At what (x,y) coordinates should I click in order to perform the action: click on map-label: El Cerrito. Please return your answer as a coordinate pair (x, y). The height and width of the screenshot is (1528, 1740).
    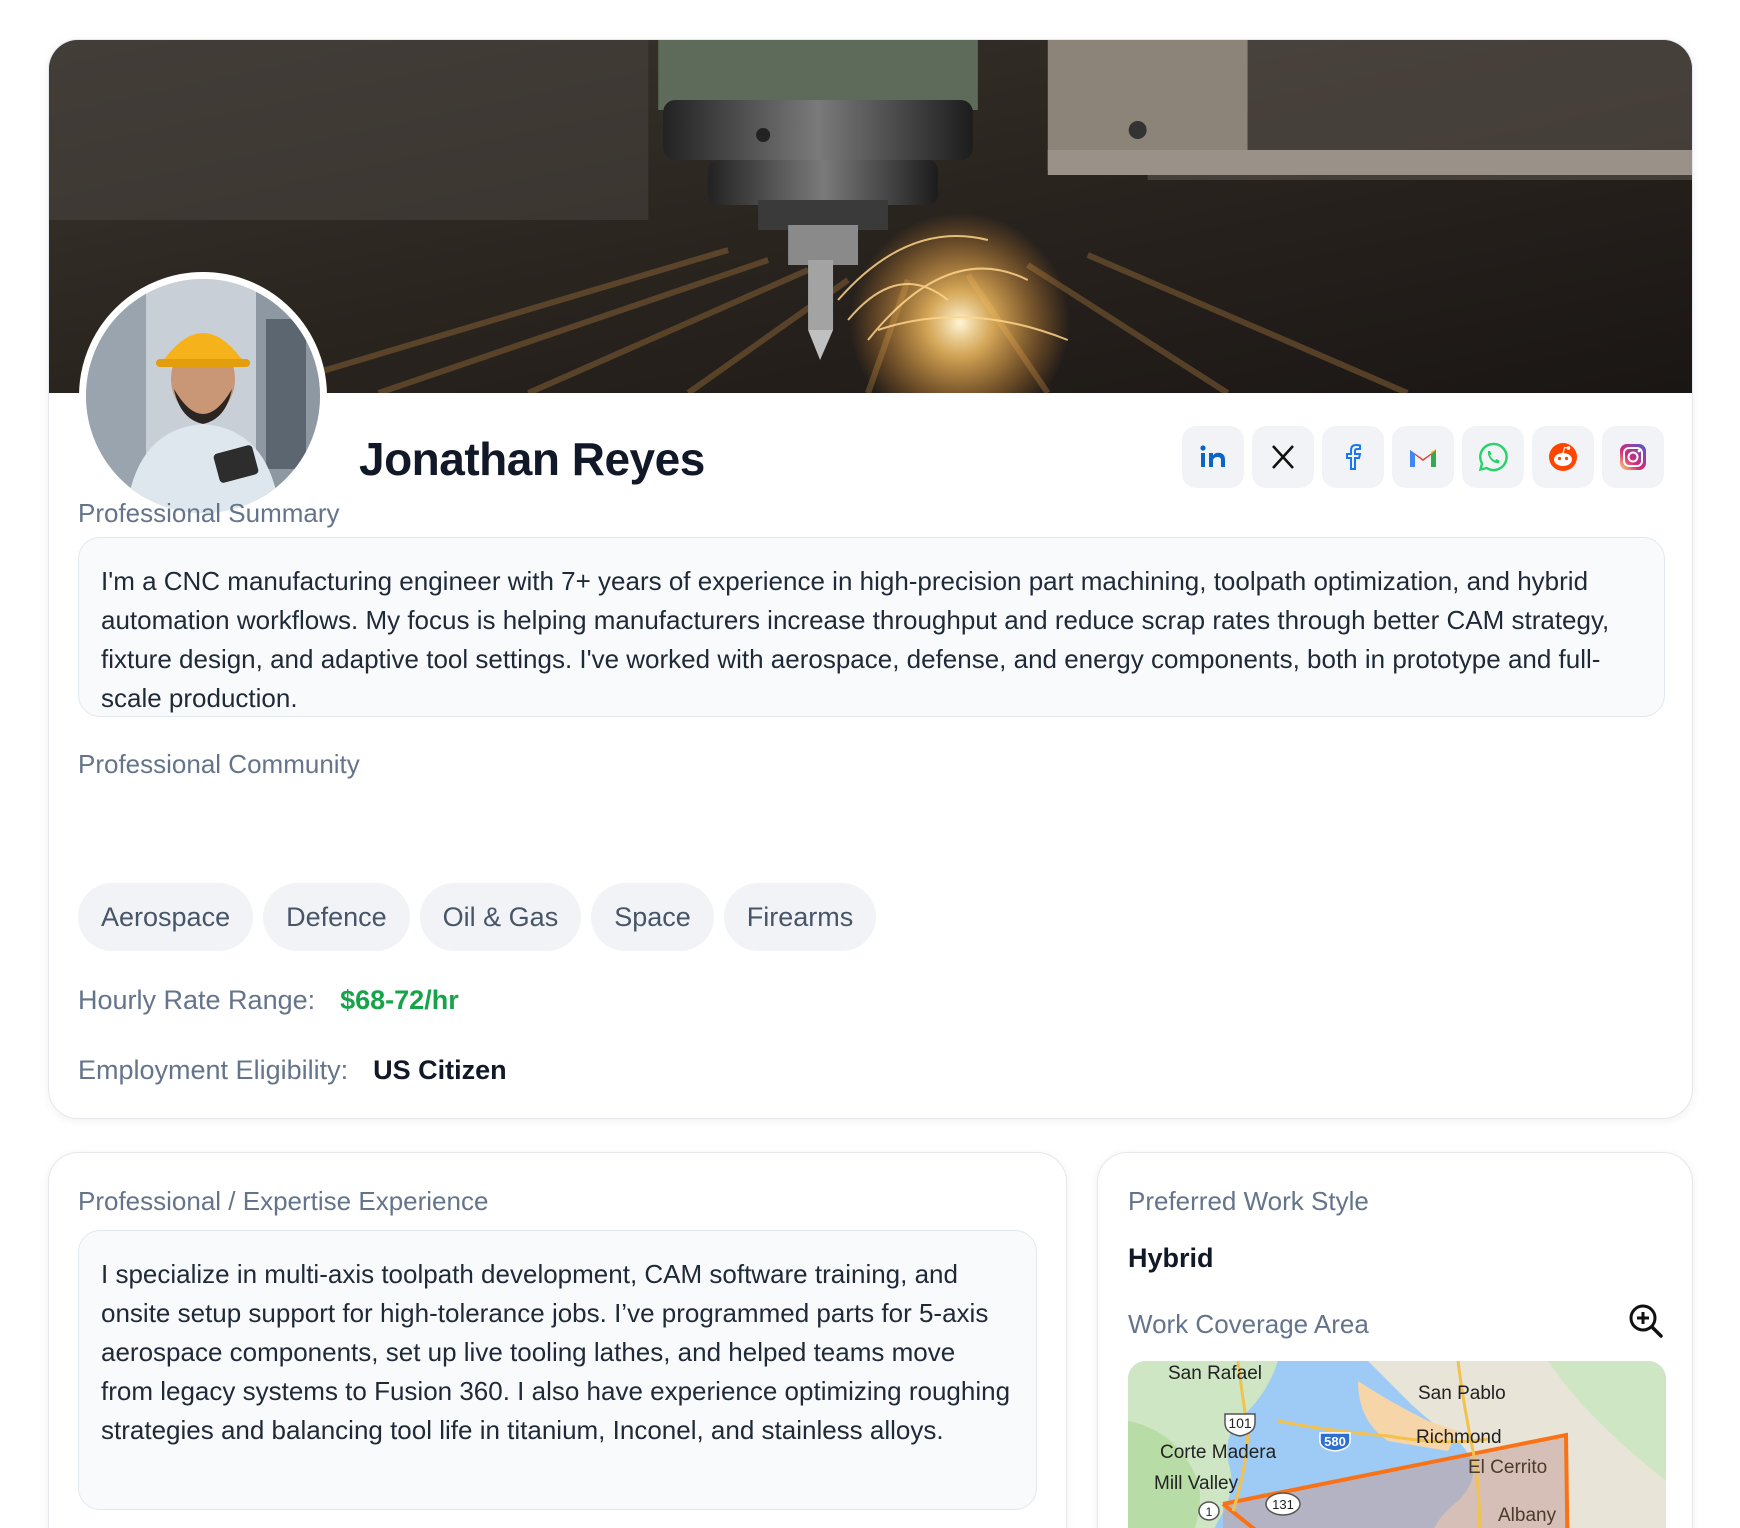
    Looking at the image, I should click on (1507, 1467).